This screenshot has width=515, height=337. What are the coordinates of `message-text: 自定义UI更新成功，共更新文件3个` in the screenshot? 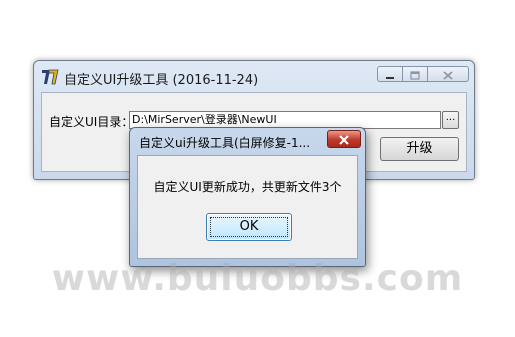 It's located at (247, 187).